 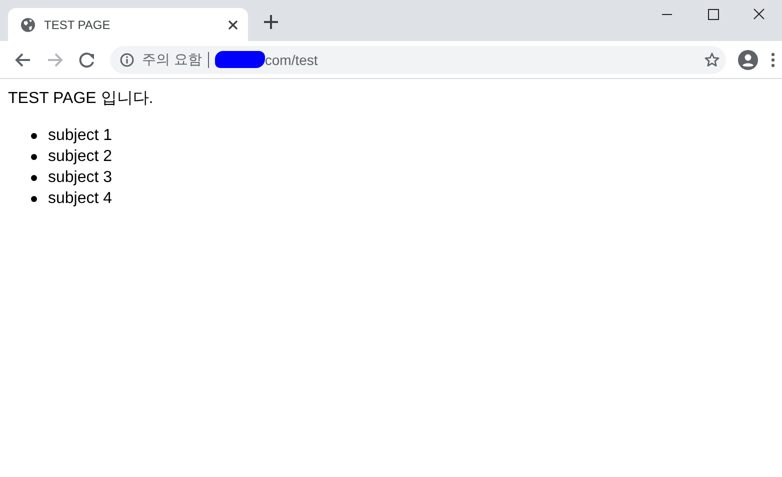 What do you see at coordinates (233, 25) in the screenshot?
I see `close-icon` at bounding box center [233, 25].